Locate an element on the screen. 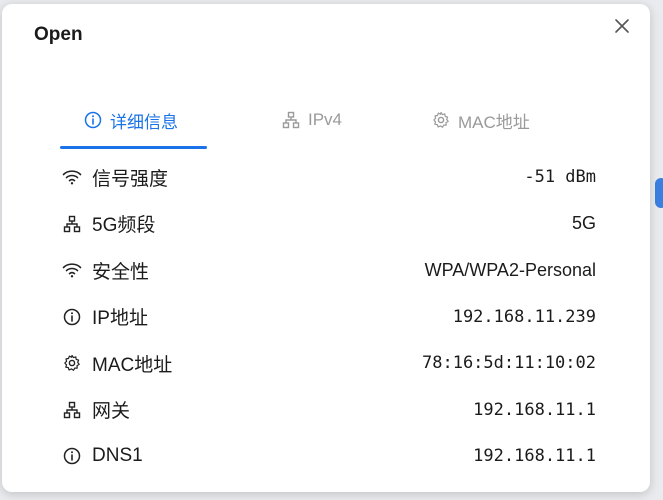 The image size is (663, 500). tab-mac-address-label: MAC地址 is located at coordinates (494, 122).